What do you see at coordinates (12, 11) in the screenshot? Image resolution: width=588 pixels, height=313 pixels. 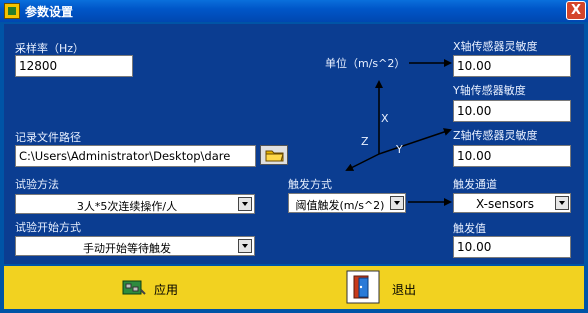 I see `app-icon` at bounding box center [12, 11].